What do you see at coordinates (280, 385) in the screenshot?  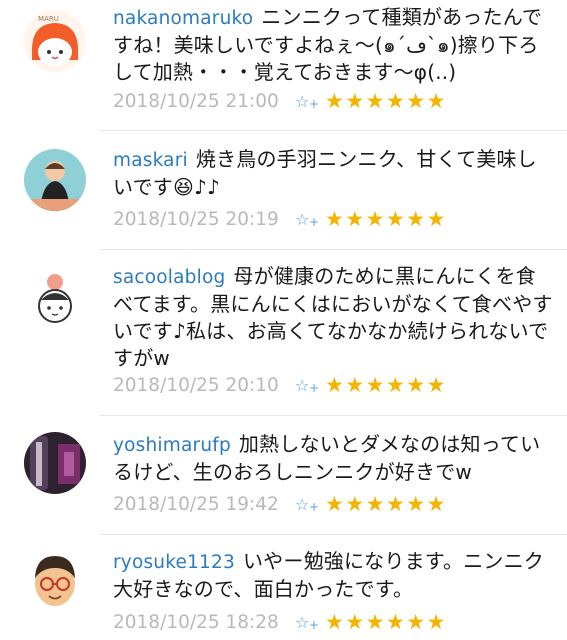 I see `comment-meta: 2018/10/25 20:10 ☆ + ★★★★★★` at bounding box center [280, 385].